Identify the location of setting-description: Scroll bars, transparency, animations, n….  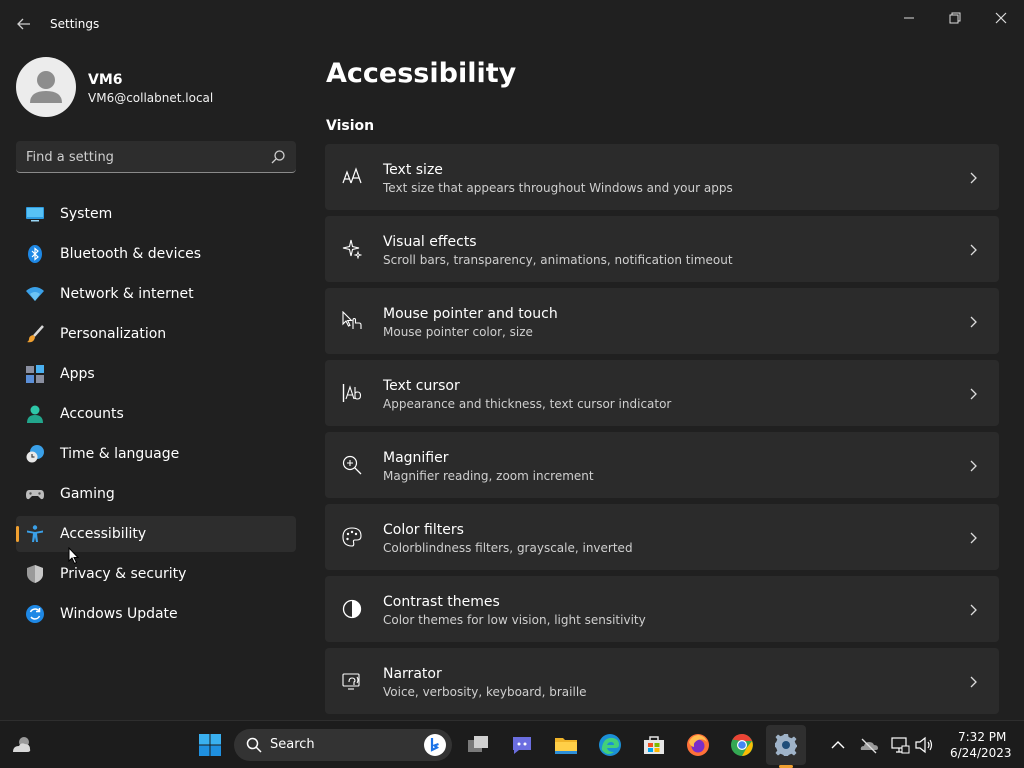
(558, 260).